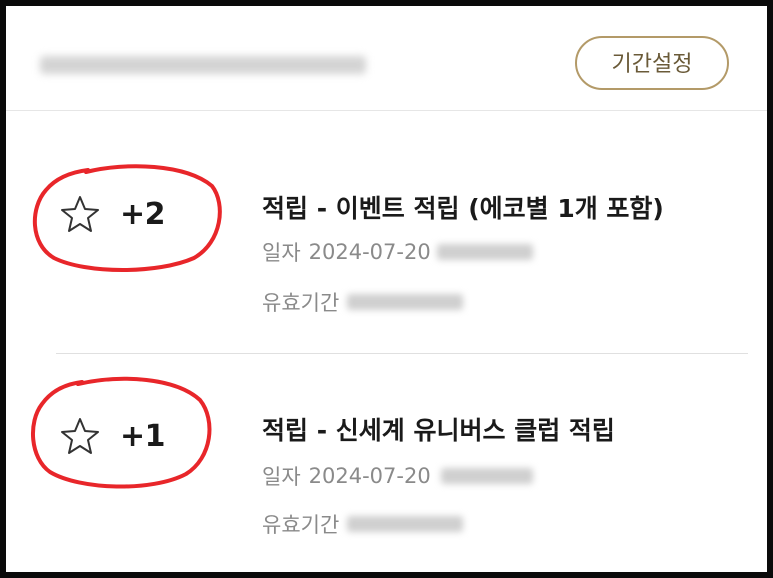 This screenshot has height=578, width=773. Describe the element at coordinates (143, 214) in the screenshot. I see `points-amount: +2` at that location.